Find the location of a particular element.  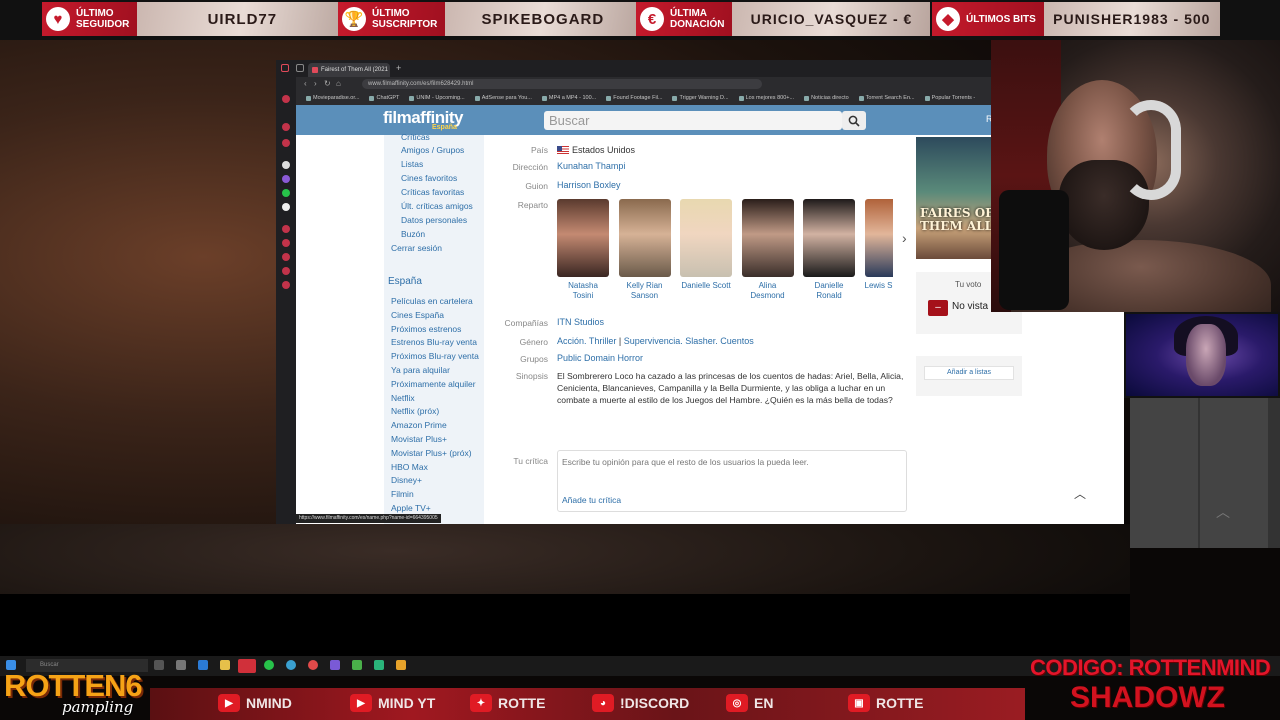

topic-link: Supervivencia. Slasher. Cuentos is located at coordinates (689, 341).